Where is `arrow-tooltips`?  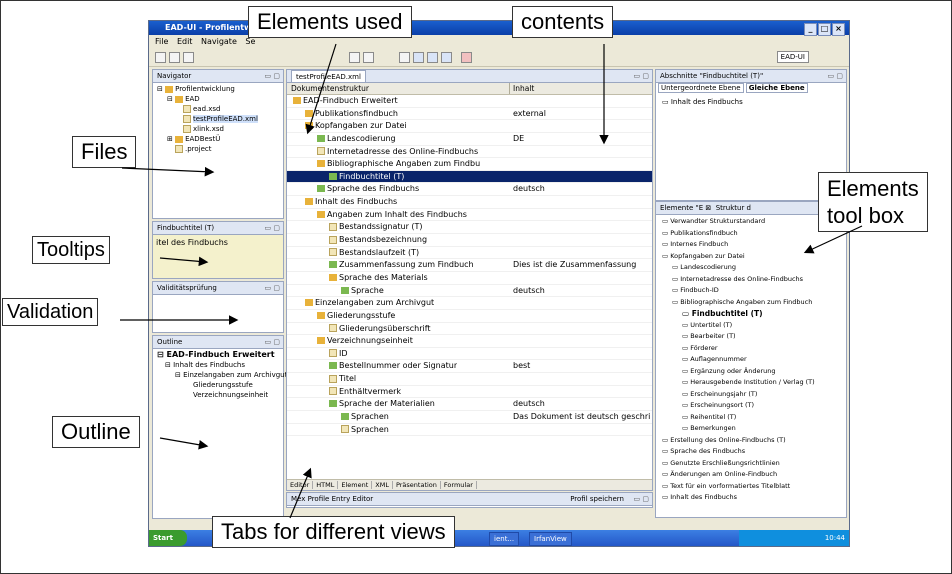
arrow-tooltips is located at coordinates (184, 261).